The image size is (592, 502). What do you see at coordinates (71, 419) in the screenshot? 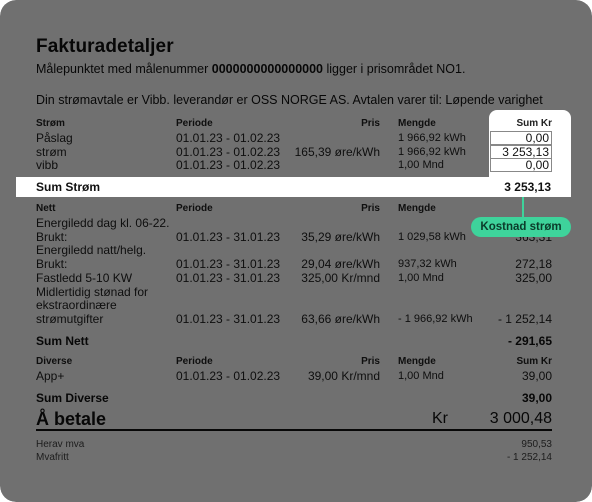
I see `total-label: Å betale` at bounding box center [71, 419].